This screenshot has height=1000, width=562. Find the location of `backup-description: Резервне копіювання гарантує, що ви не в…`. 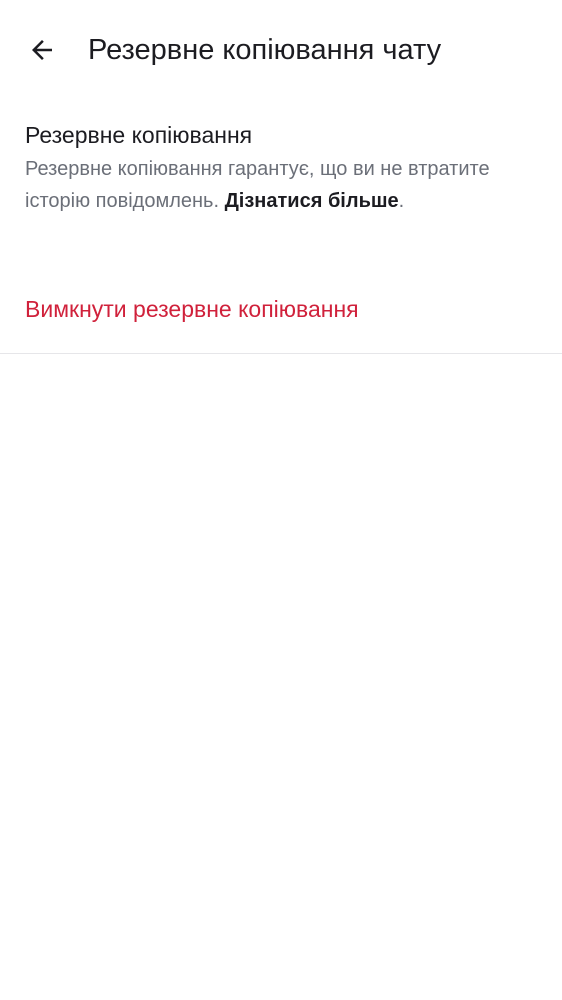

backup-description: Резервне копіювання гарантує, що ви не в… is located at coordinates (280, 185).